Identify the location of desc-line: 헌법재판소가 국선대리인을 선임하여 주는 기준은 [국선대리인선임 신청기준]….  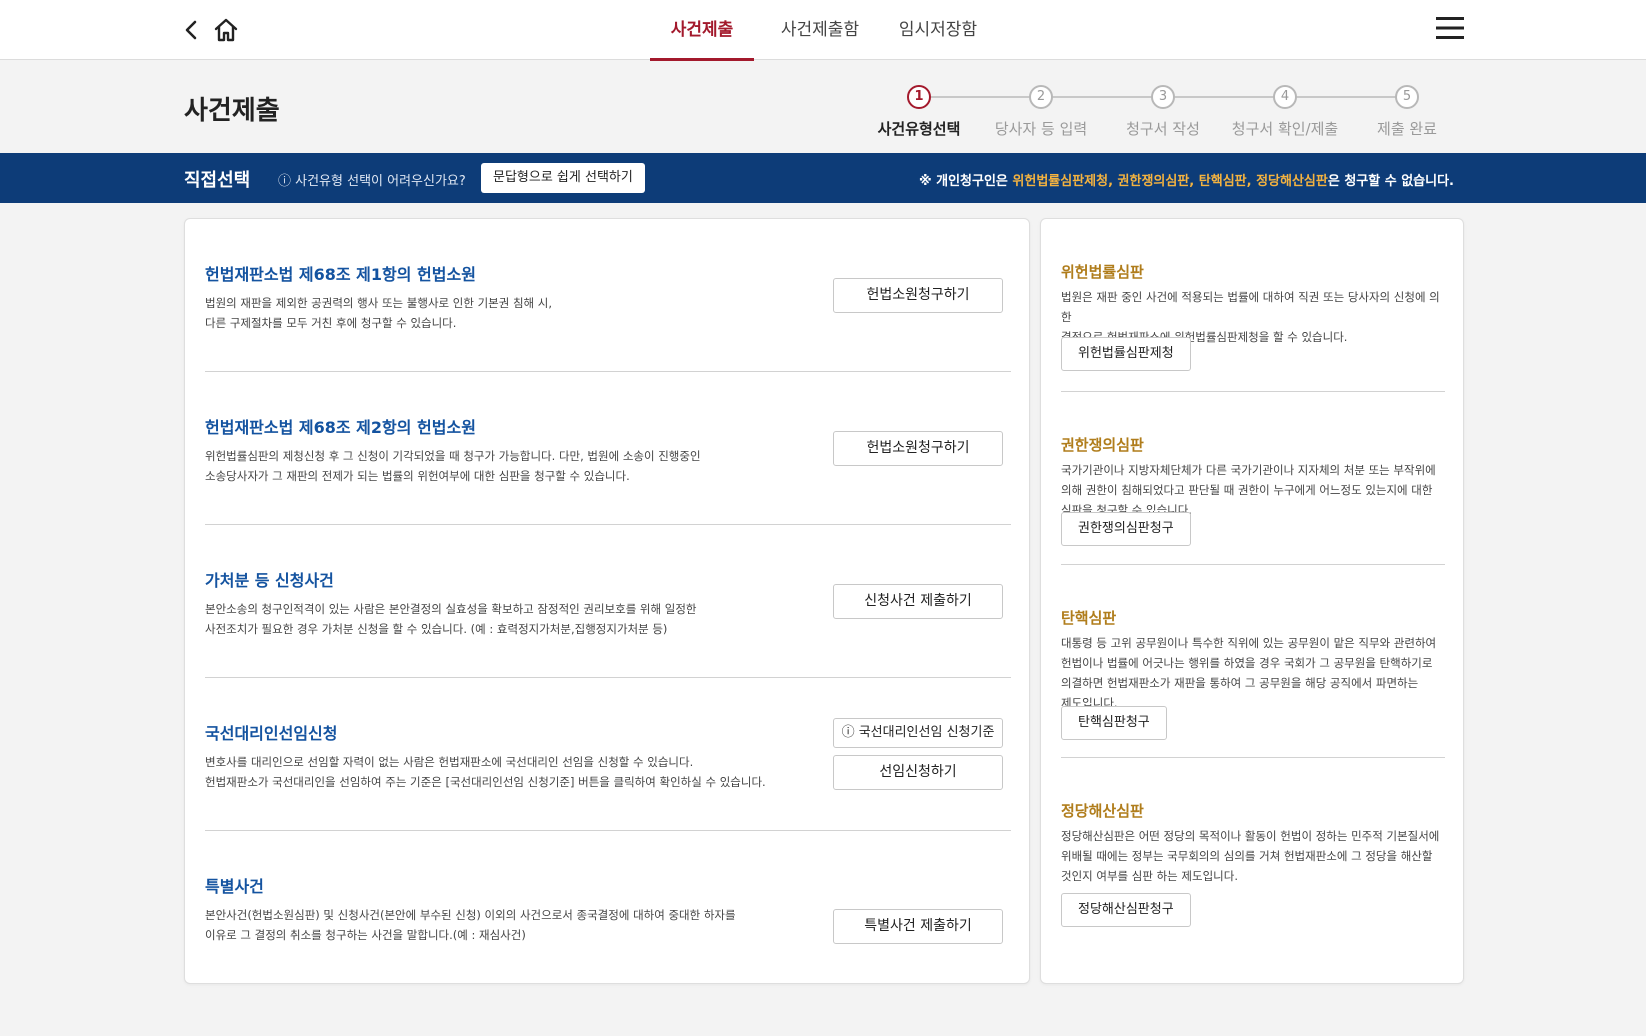
(485, 782).